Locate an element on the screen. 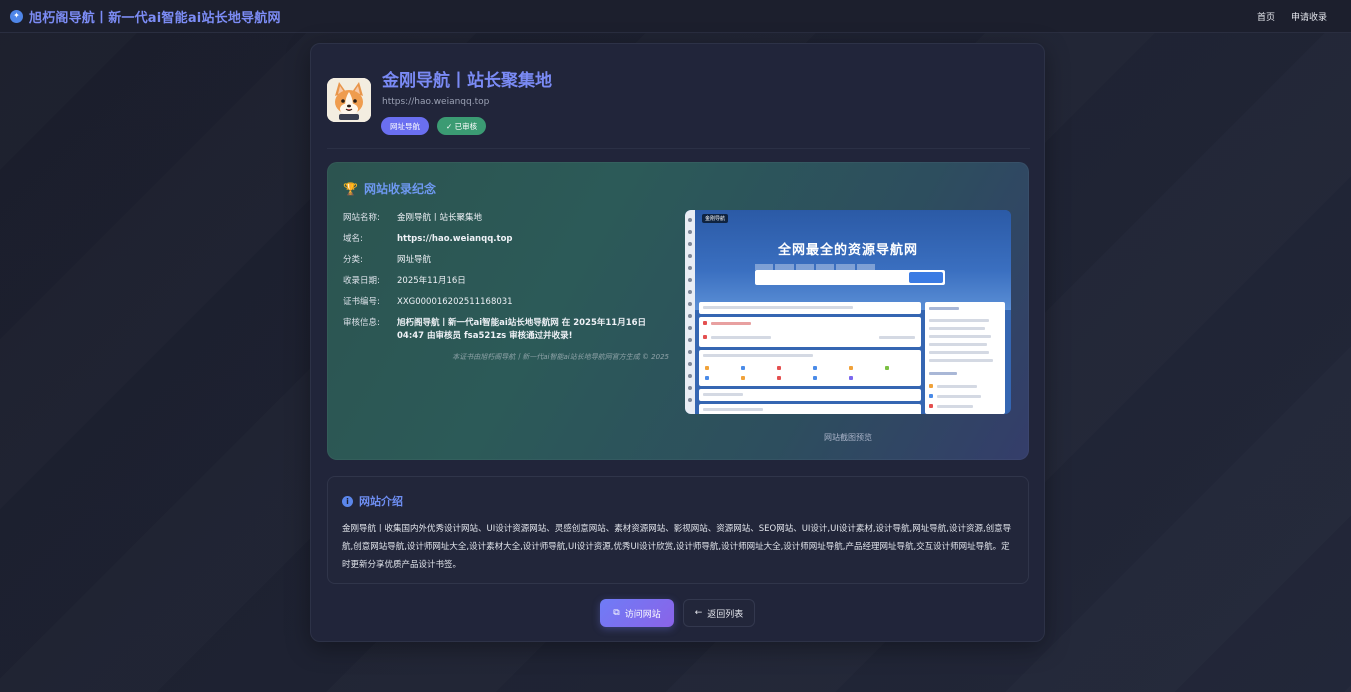  intro-title: 网站介绍 is located at coordinates (381, 501).